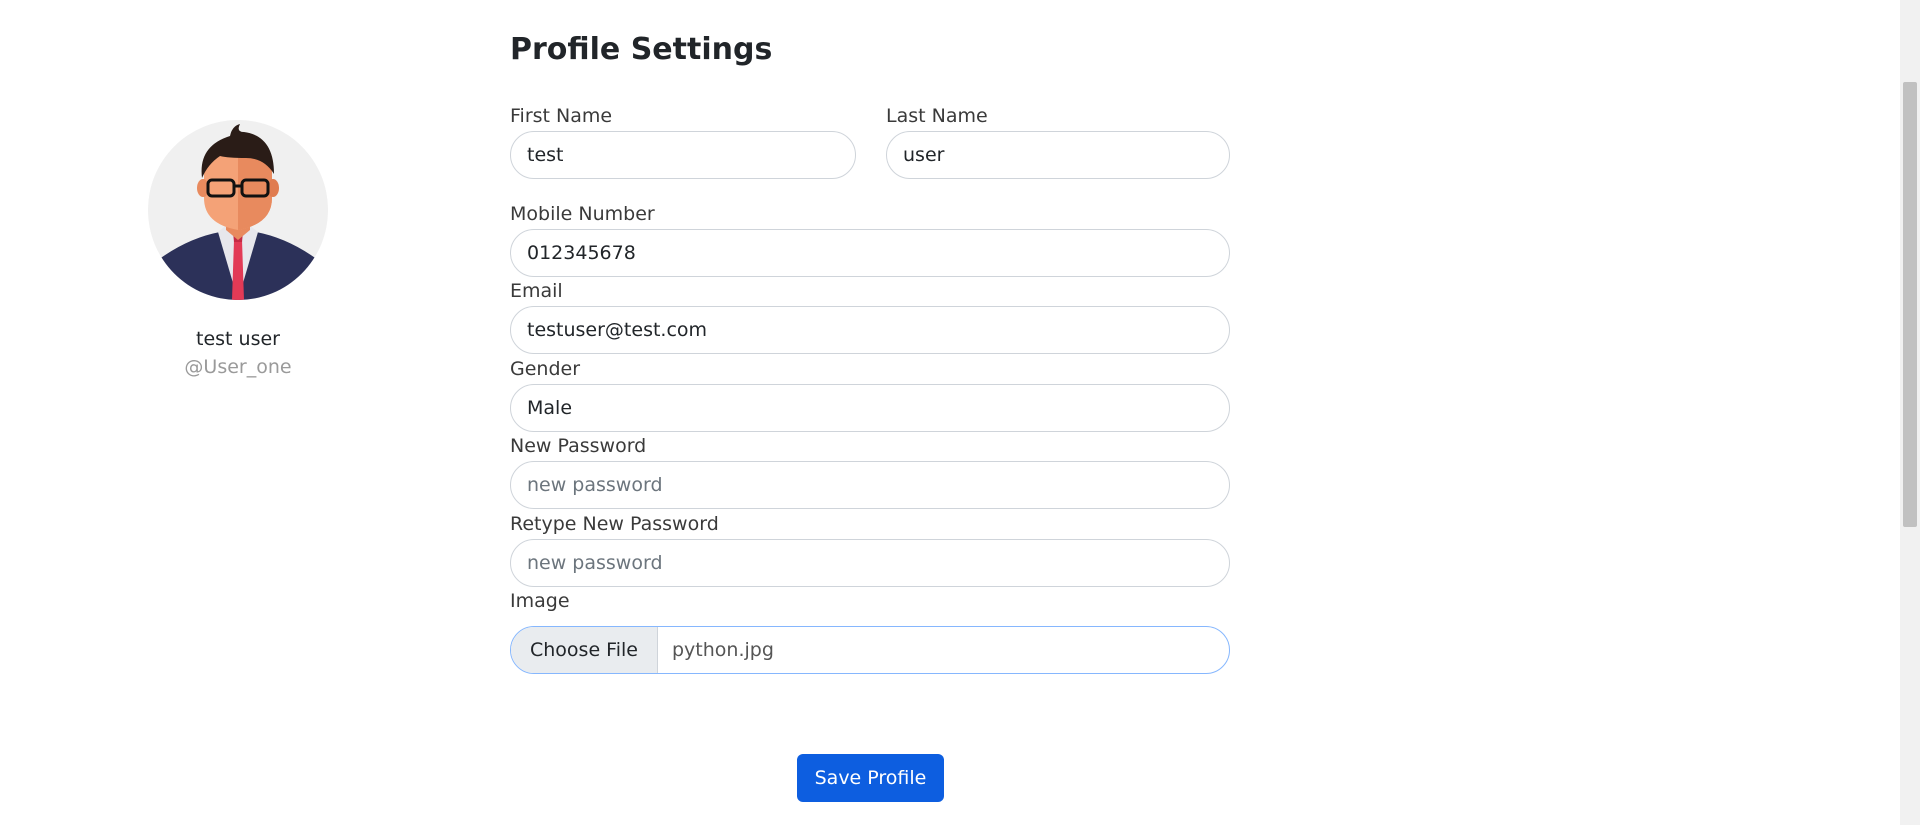 The width and height of the screenshot is (1920, 825). I want to click on page-scrollbar, so click(1910, 412).